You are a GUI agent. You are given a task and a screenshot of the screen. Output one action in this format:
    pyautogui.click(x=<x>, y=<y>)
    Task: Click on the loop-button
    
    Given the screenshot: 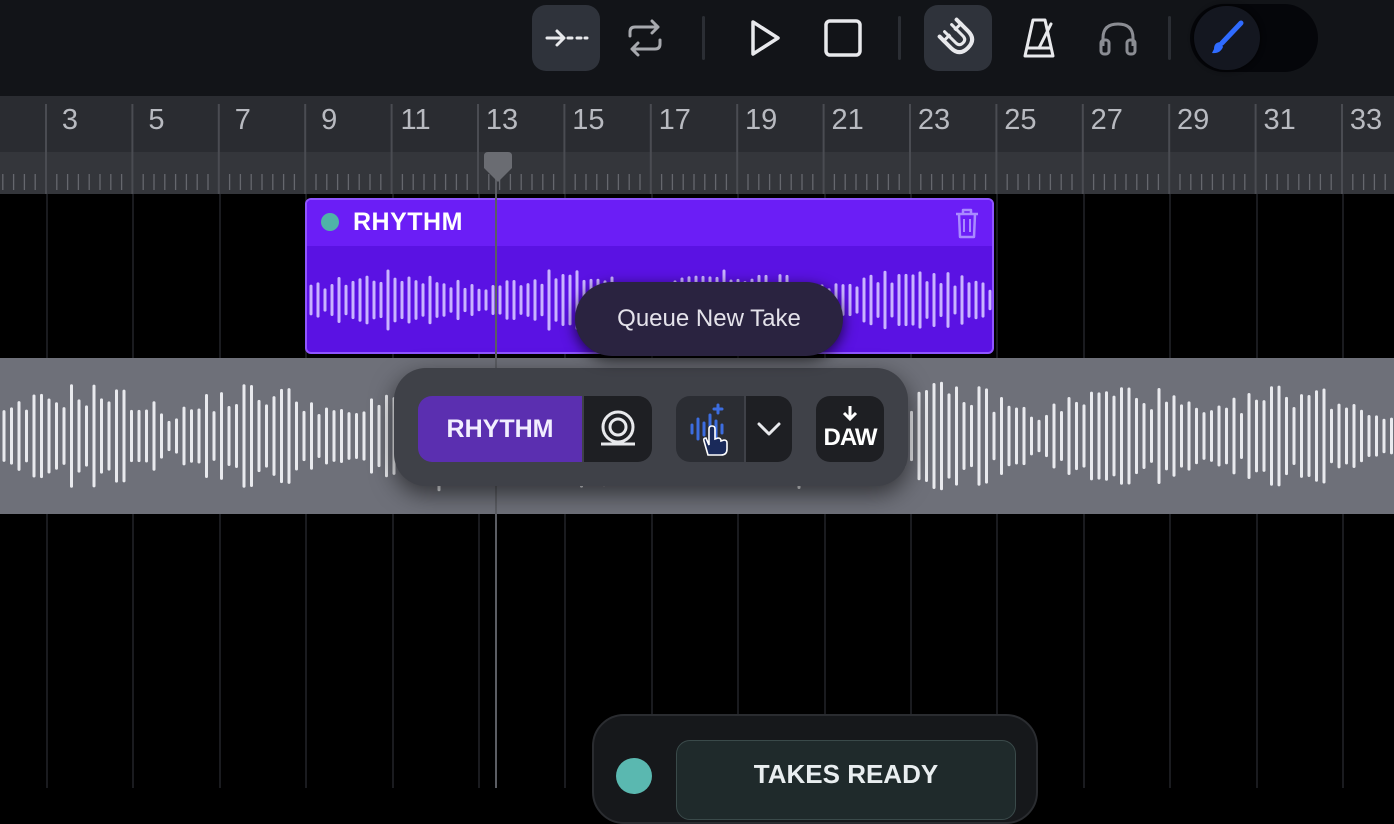 What is the action you would take?
    pyautogui.click(x=645, y=38)
    